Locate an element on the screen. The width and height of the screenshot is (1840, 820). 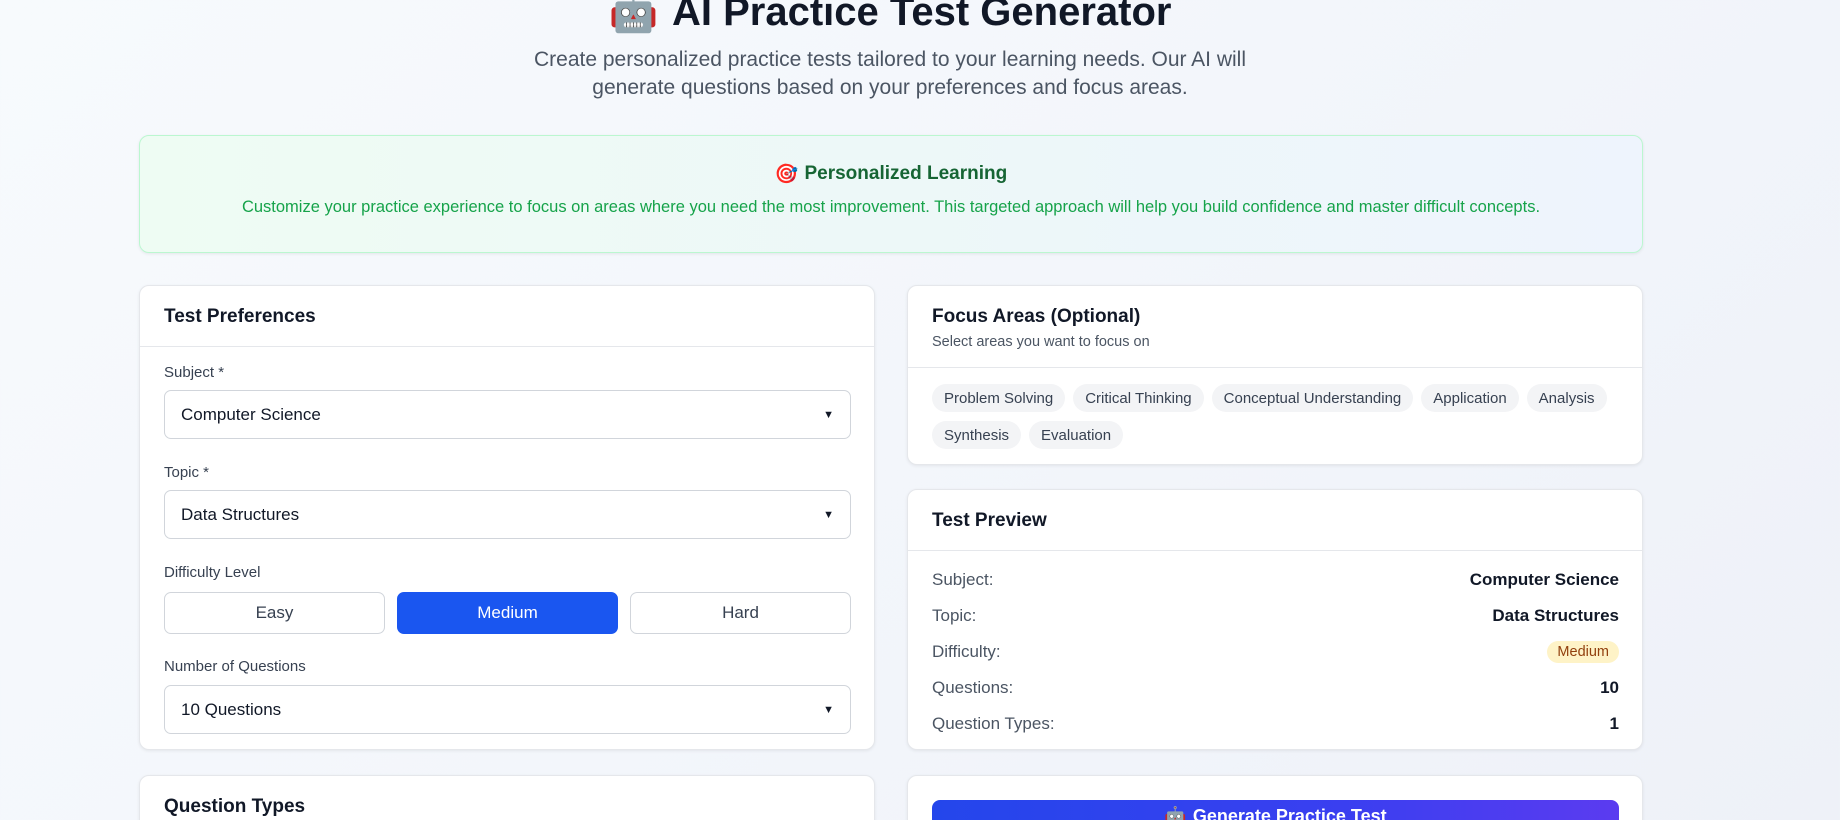
topic-select: Data Structures ▼ is located at coordinates (507, 514).